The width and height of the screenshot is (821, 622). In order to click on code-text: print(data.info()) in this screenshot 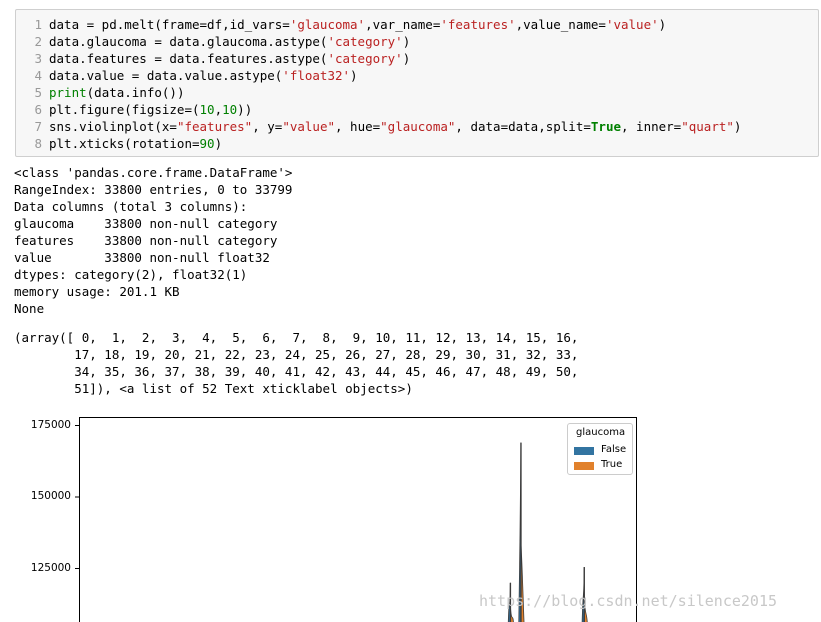, I will do `click(116, 92)`.